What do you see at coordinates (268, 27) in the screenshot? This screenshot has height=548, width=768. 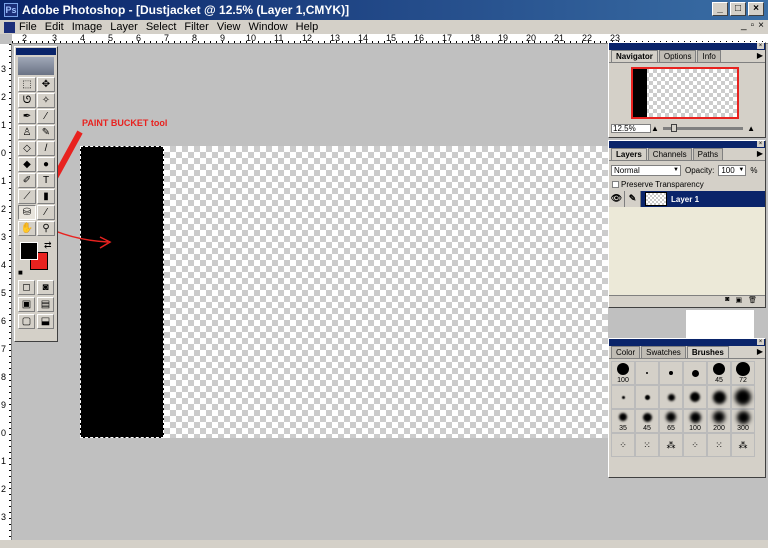 I see `menu-window: Window` at bounding box center [268, 27].